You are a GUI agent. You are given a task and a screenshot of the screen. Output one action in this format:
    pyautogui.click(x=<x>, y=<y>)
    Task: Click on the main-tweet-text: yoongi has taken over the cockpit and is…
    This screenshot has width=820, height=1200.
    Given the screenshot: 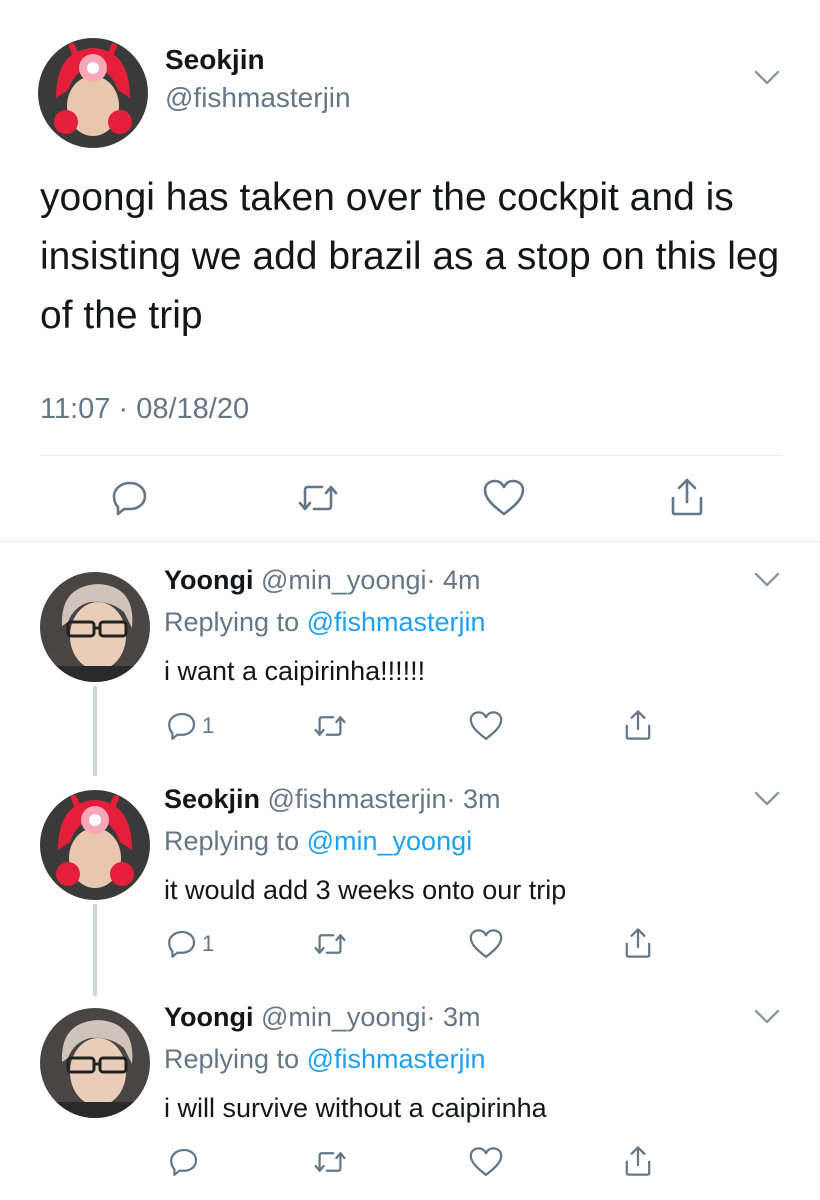 What is the action you would take?
    pyautogui.click(x=410, y=256)
    